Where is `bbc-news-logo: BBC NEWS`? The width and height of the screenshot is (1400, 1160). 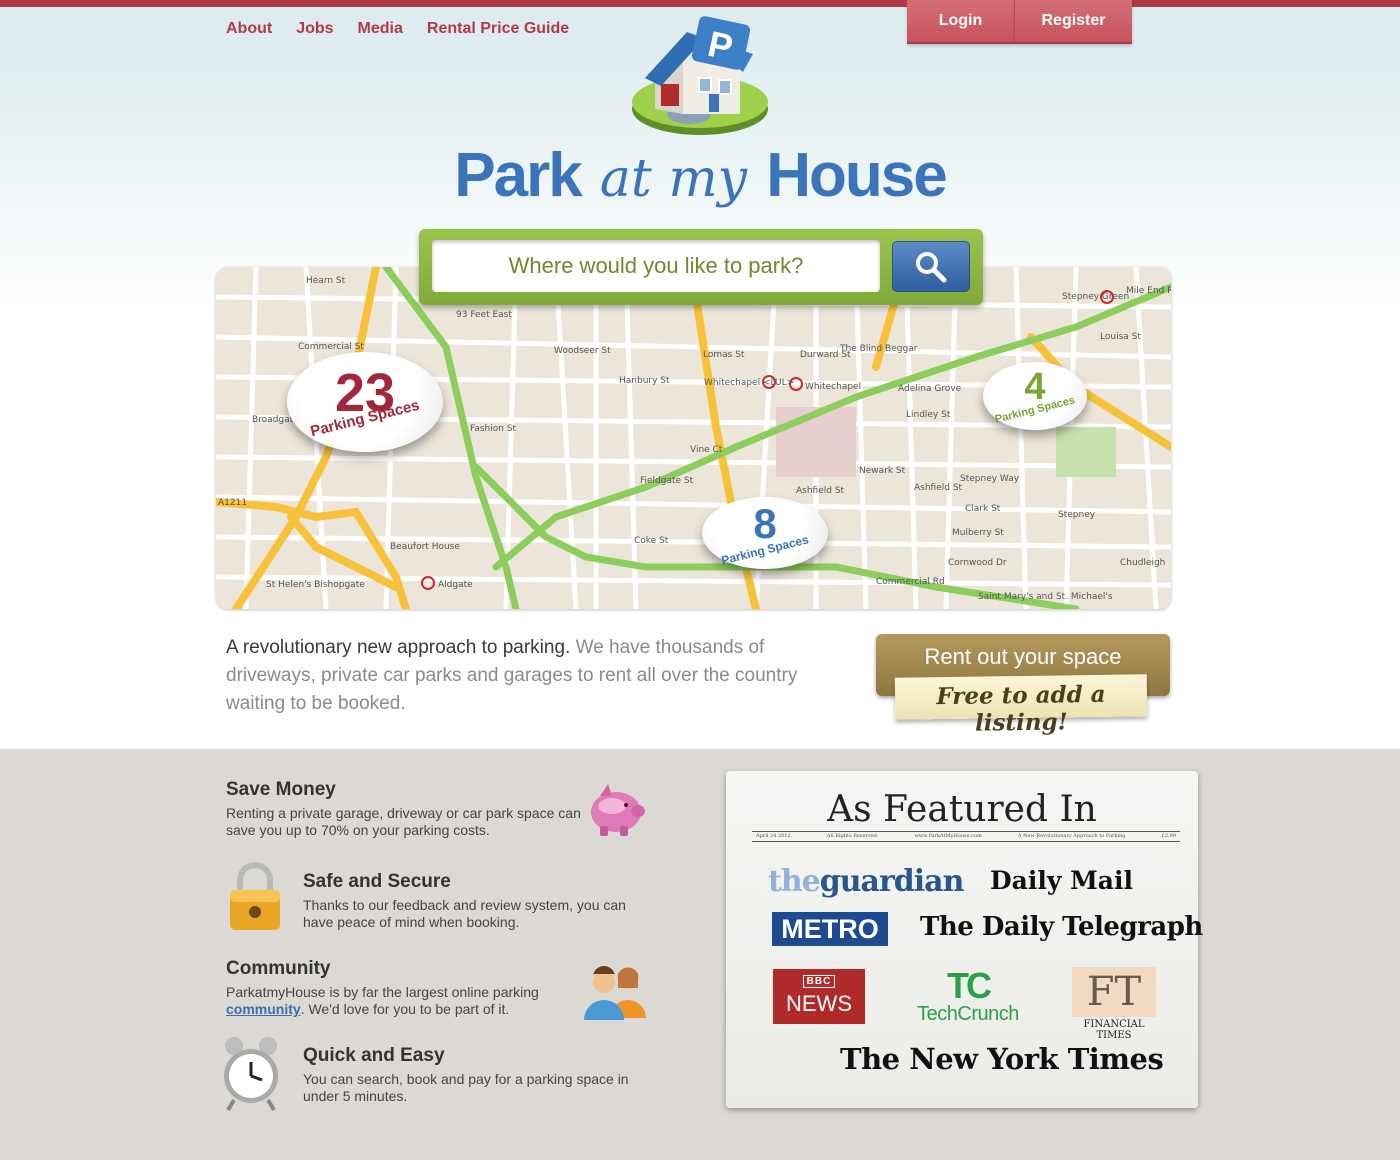
bbc-news-logo: BBC NEWS is located at coordinates (819, 996).